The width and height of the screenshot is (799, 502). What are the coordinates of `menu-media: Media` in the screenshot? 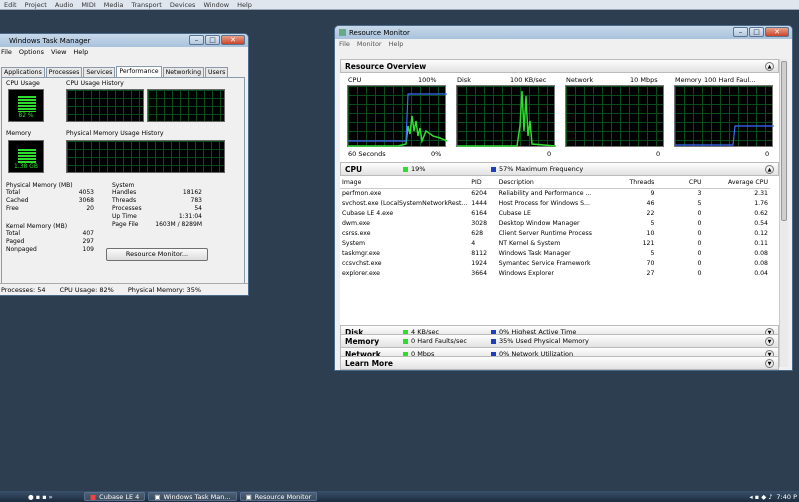 It's located at (114, 5).